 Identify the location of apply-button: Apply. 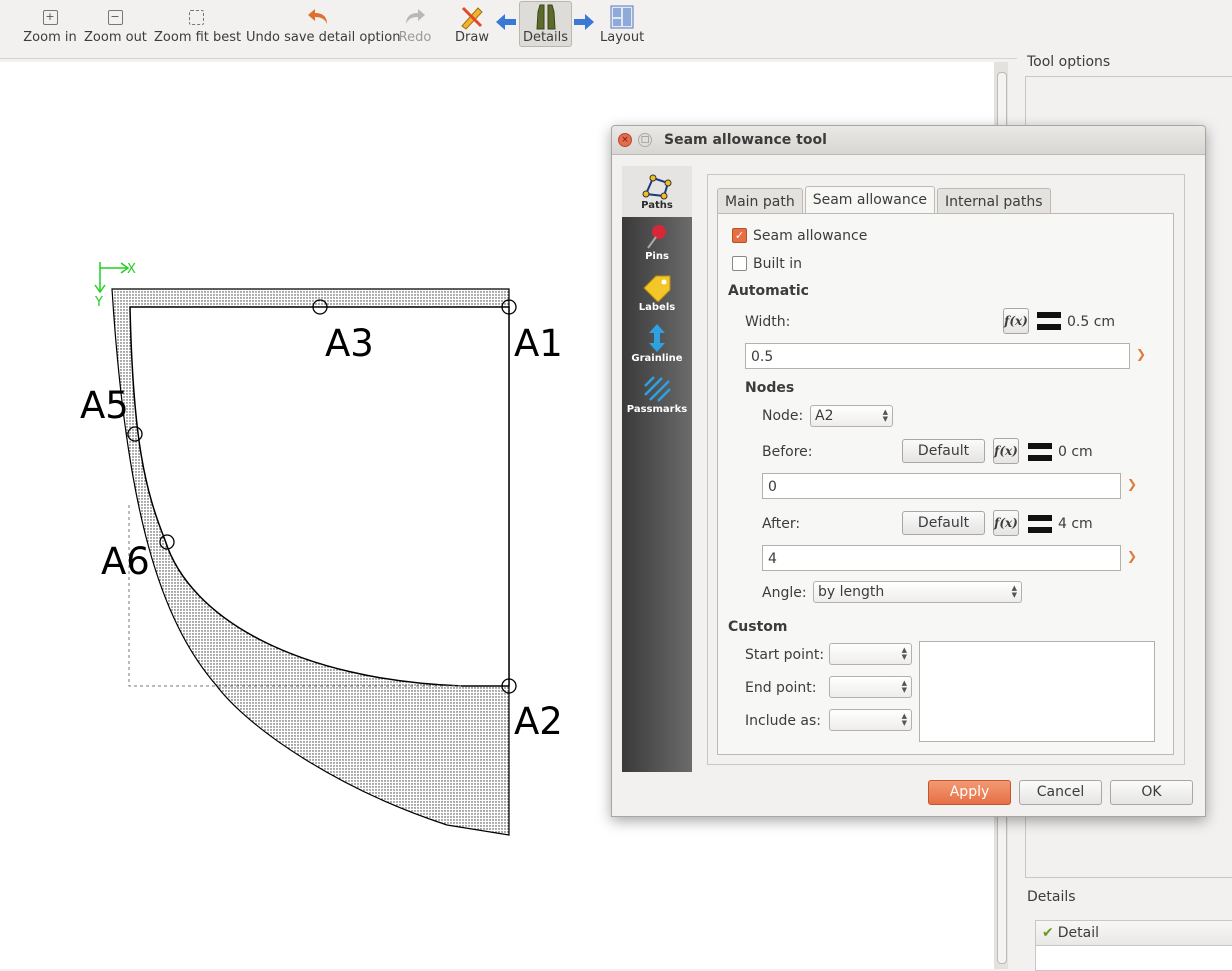
(969, 792).